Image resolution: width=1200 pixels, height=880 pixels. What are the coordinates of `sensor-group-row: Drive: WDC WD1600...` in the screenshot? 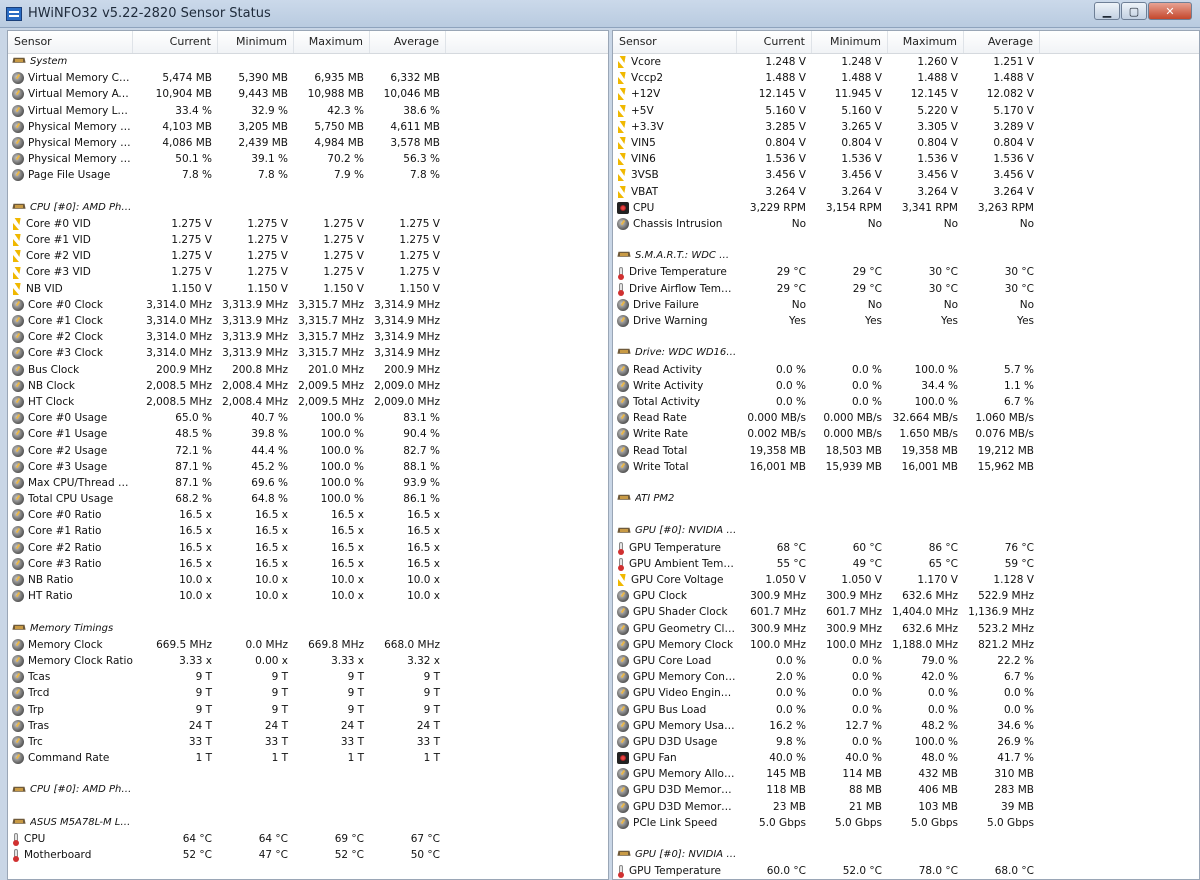 It's located at (906, 353).